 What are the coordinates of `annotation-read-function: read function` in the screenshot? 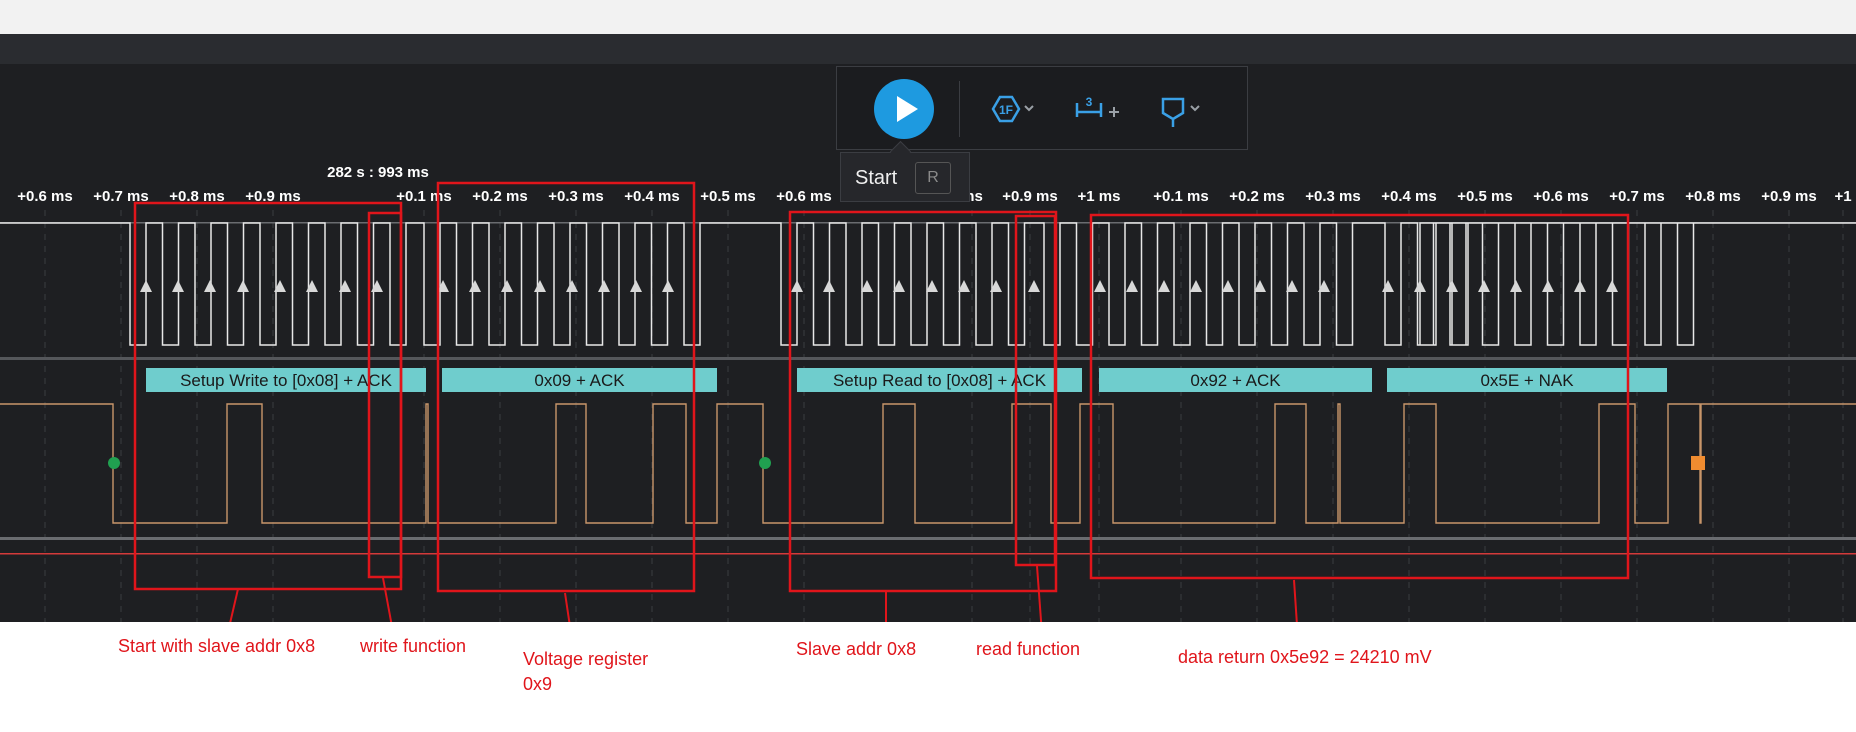 It's located at (1028, 649).